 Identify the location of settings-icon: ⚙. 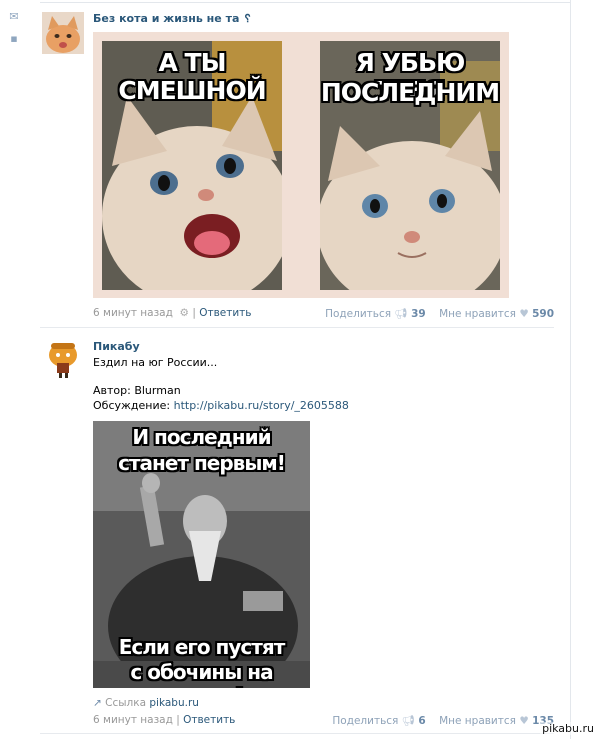
(184, 313).